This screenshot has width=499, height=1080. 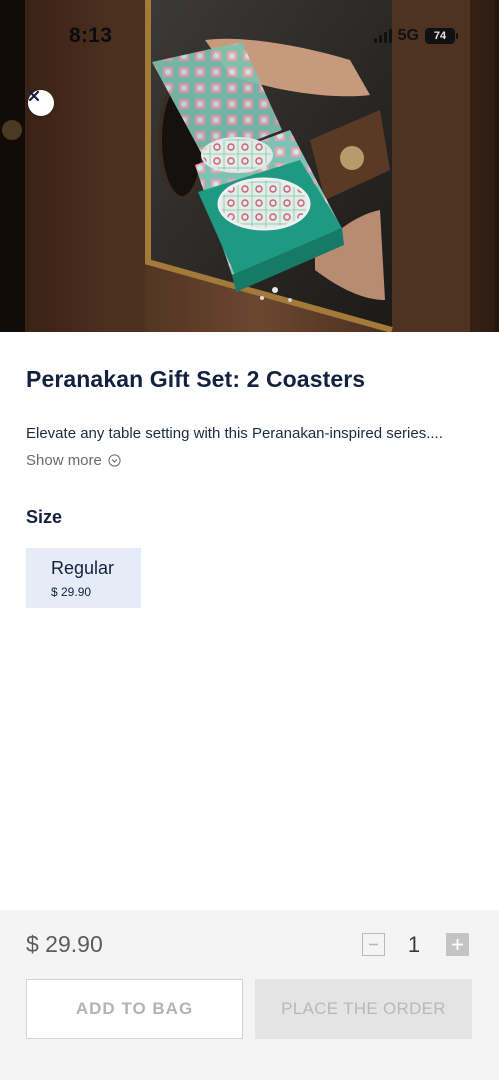 I want to click on product-title: Peranakan Gift Set: 2 Coasters, so click(x=196, y=379).